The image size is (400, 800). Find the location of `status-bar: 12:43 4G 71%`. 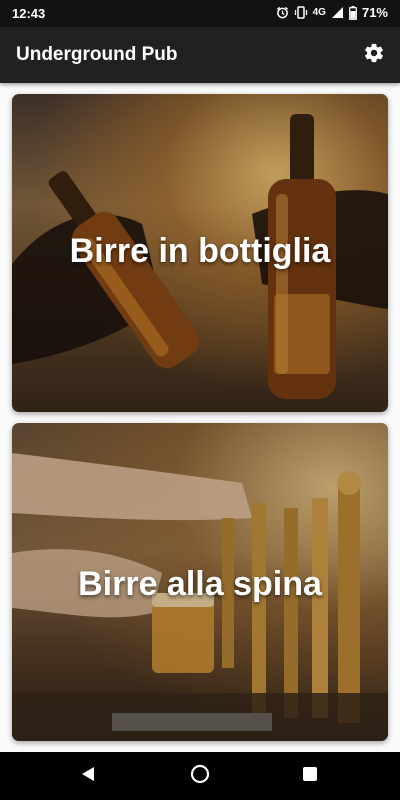

status-bar: 12:43 4G 71% is located at coordinates (200, 13).